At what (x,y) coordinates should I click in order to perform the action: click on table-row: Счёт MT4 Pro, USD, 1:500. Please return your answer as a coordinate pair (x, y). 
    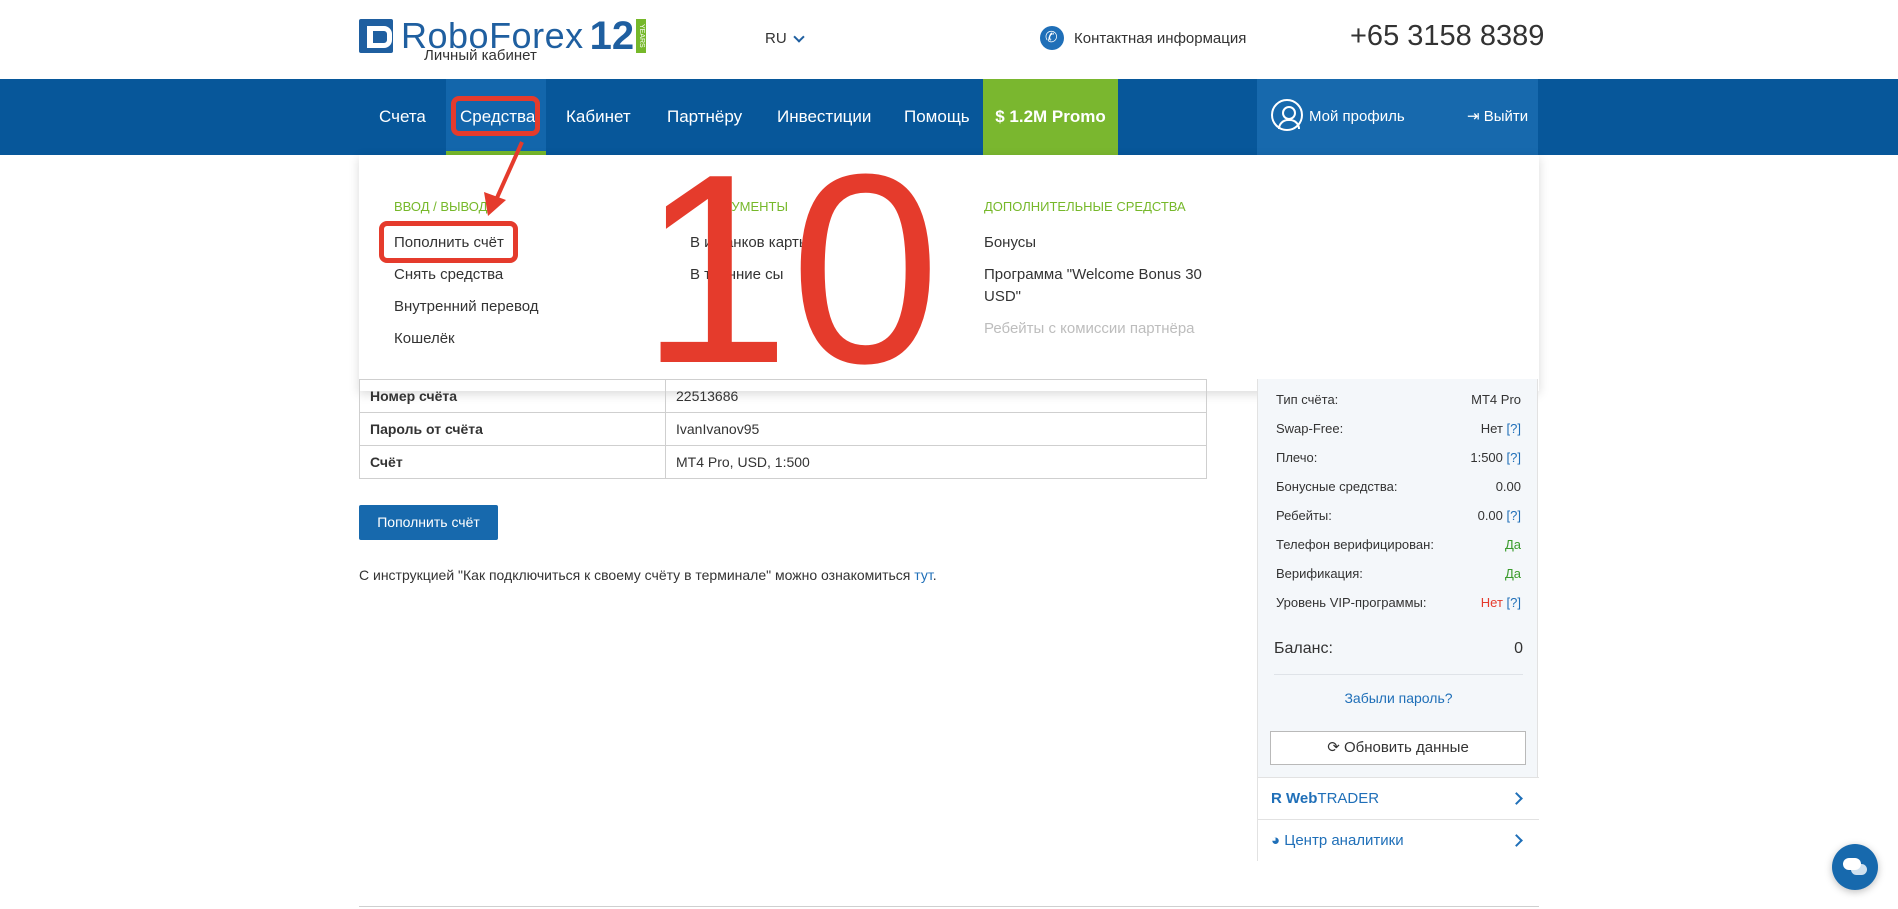
    Looking at the image, I should click on (783, 461).